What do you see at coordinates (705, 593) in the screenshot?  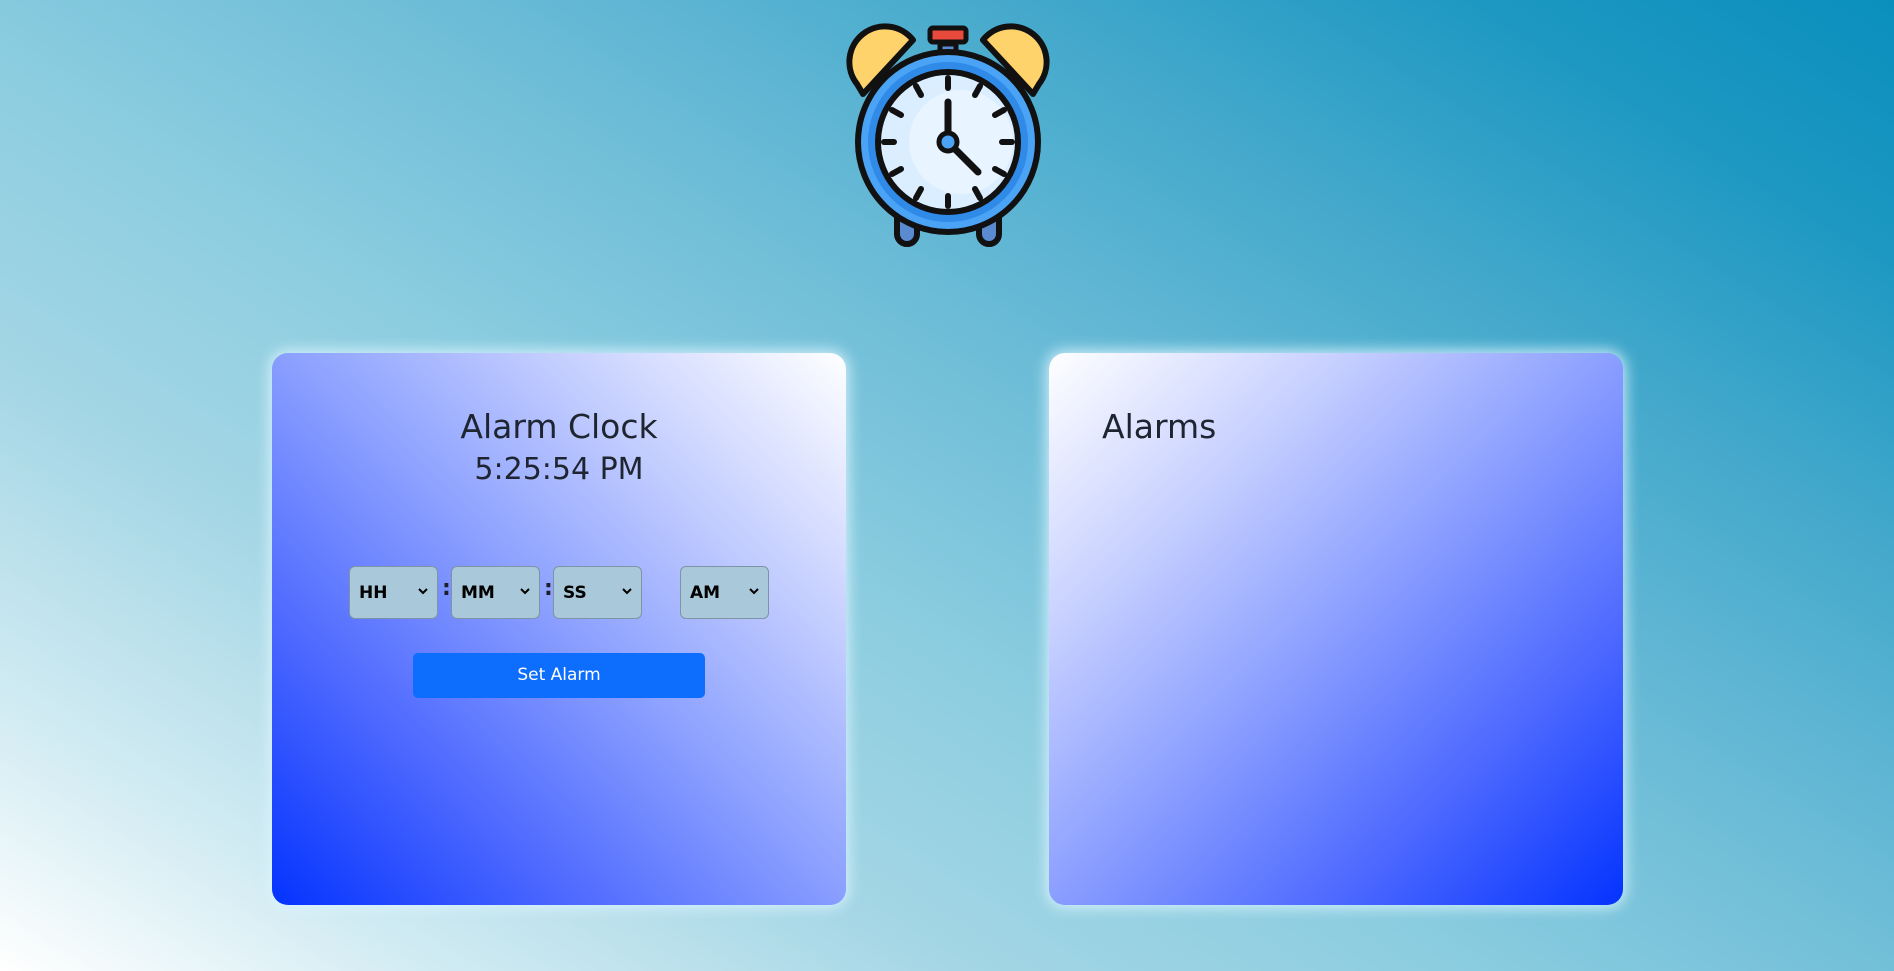 I see `ampm-select-value: AM` at bounding box center [705, 593].